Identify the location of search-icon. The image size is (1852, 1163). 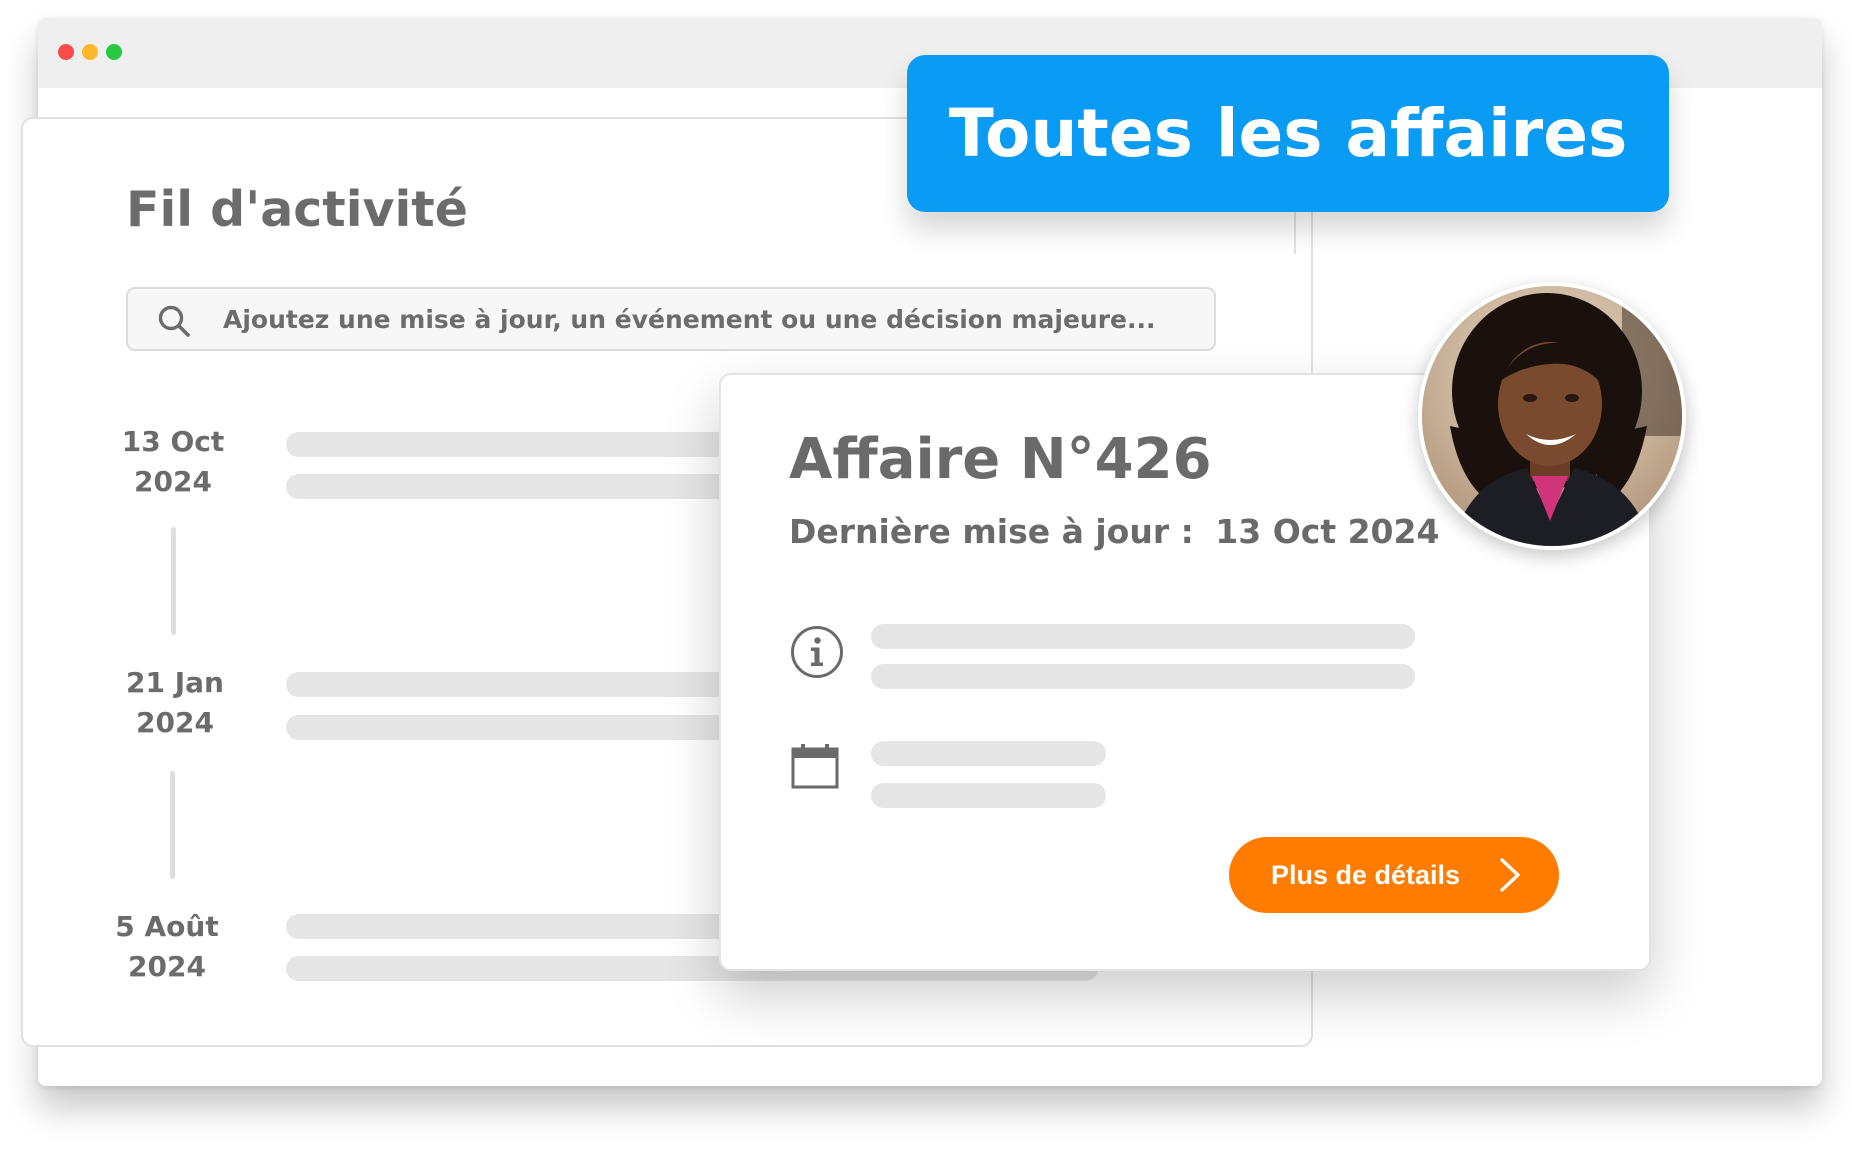
(174, 321).